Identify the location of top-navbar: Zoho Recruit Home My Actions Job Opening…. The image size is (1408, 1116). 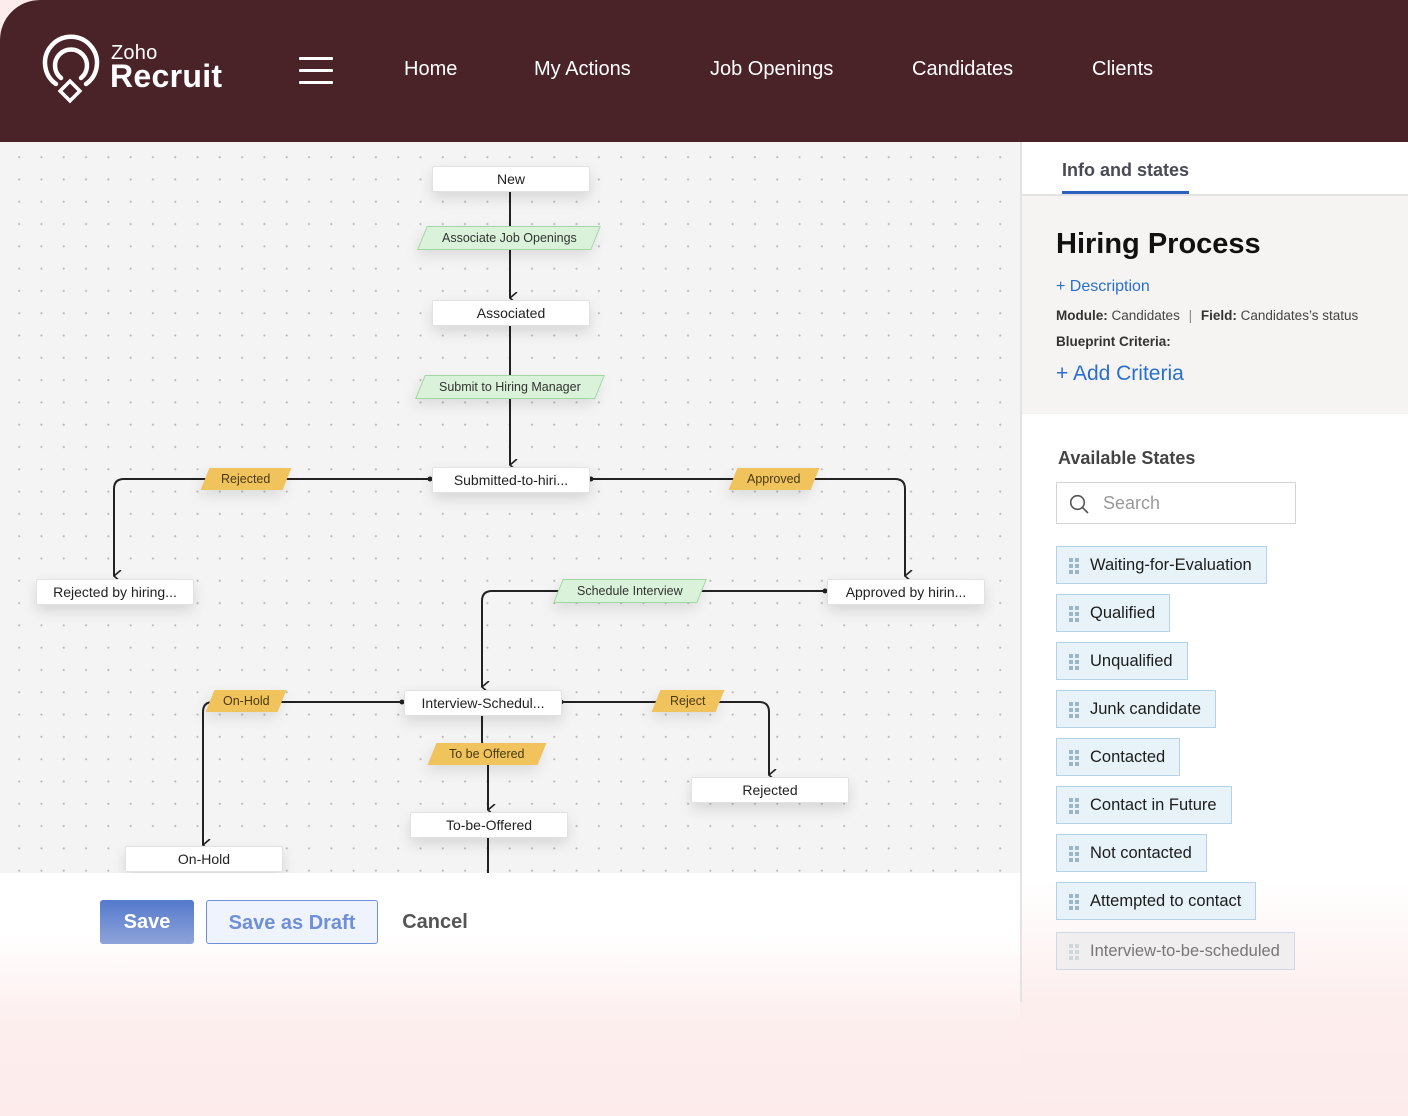
(704, 71).